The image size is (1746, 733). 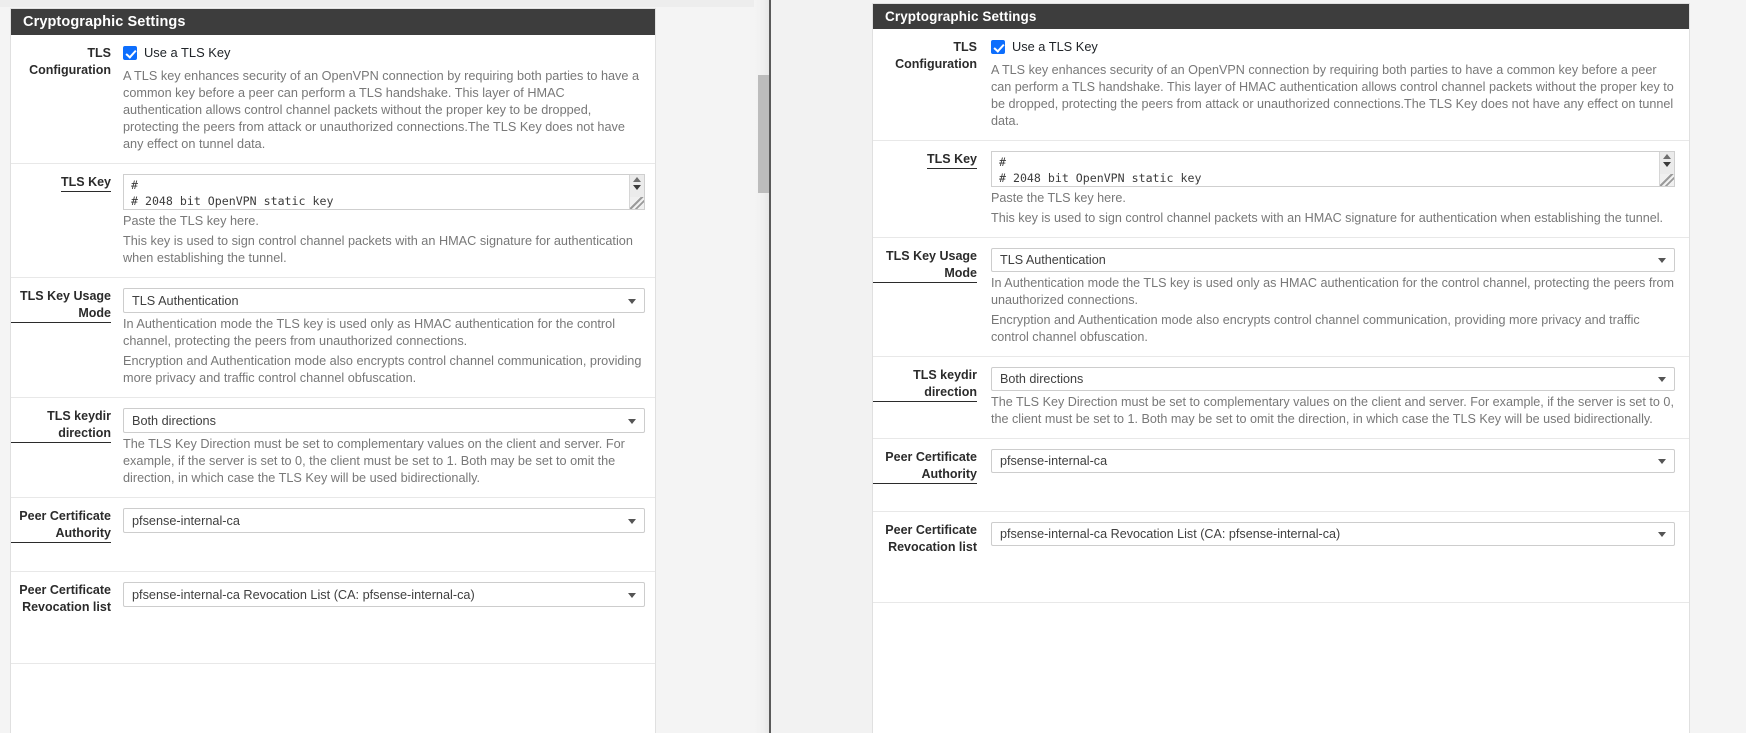 I want to click on panel-heading-left: Cryptographic Settings, so click(x=333, y=22).